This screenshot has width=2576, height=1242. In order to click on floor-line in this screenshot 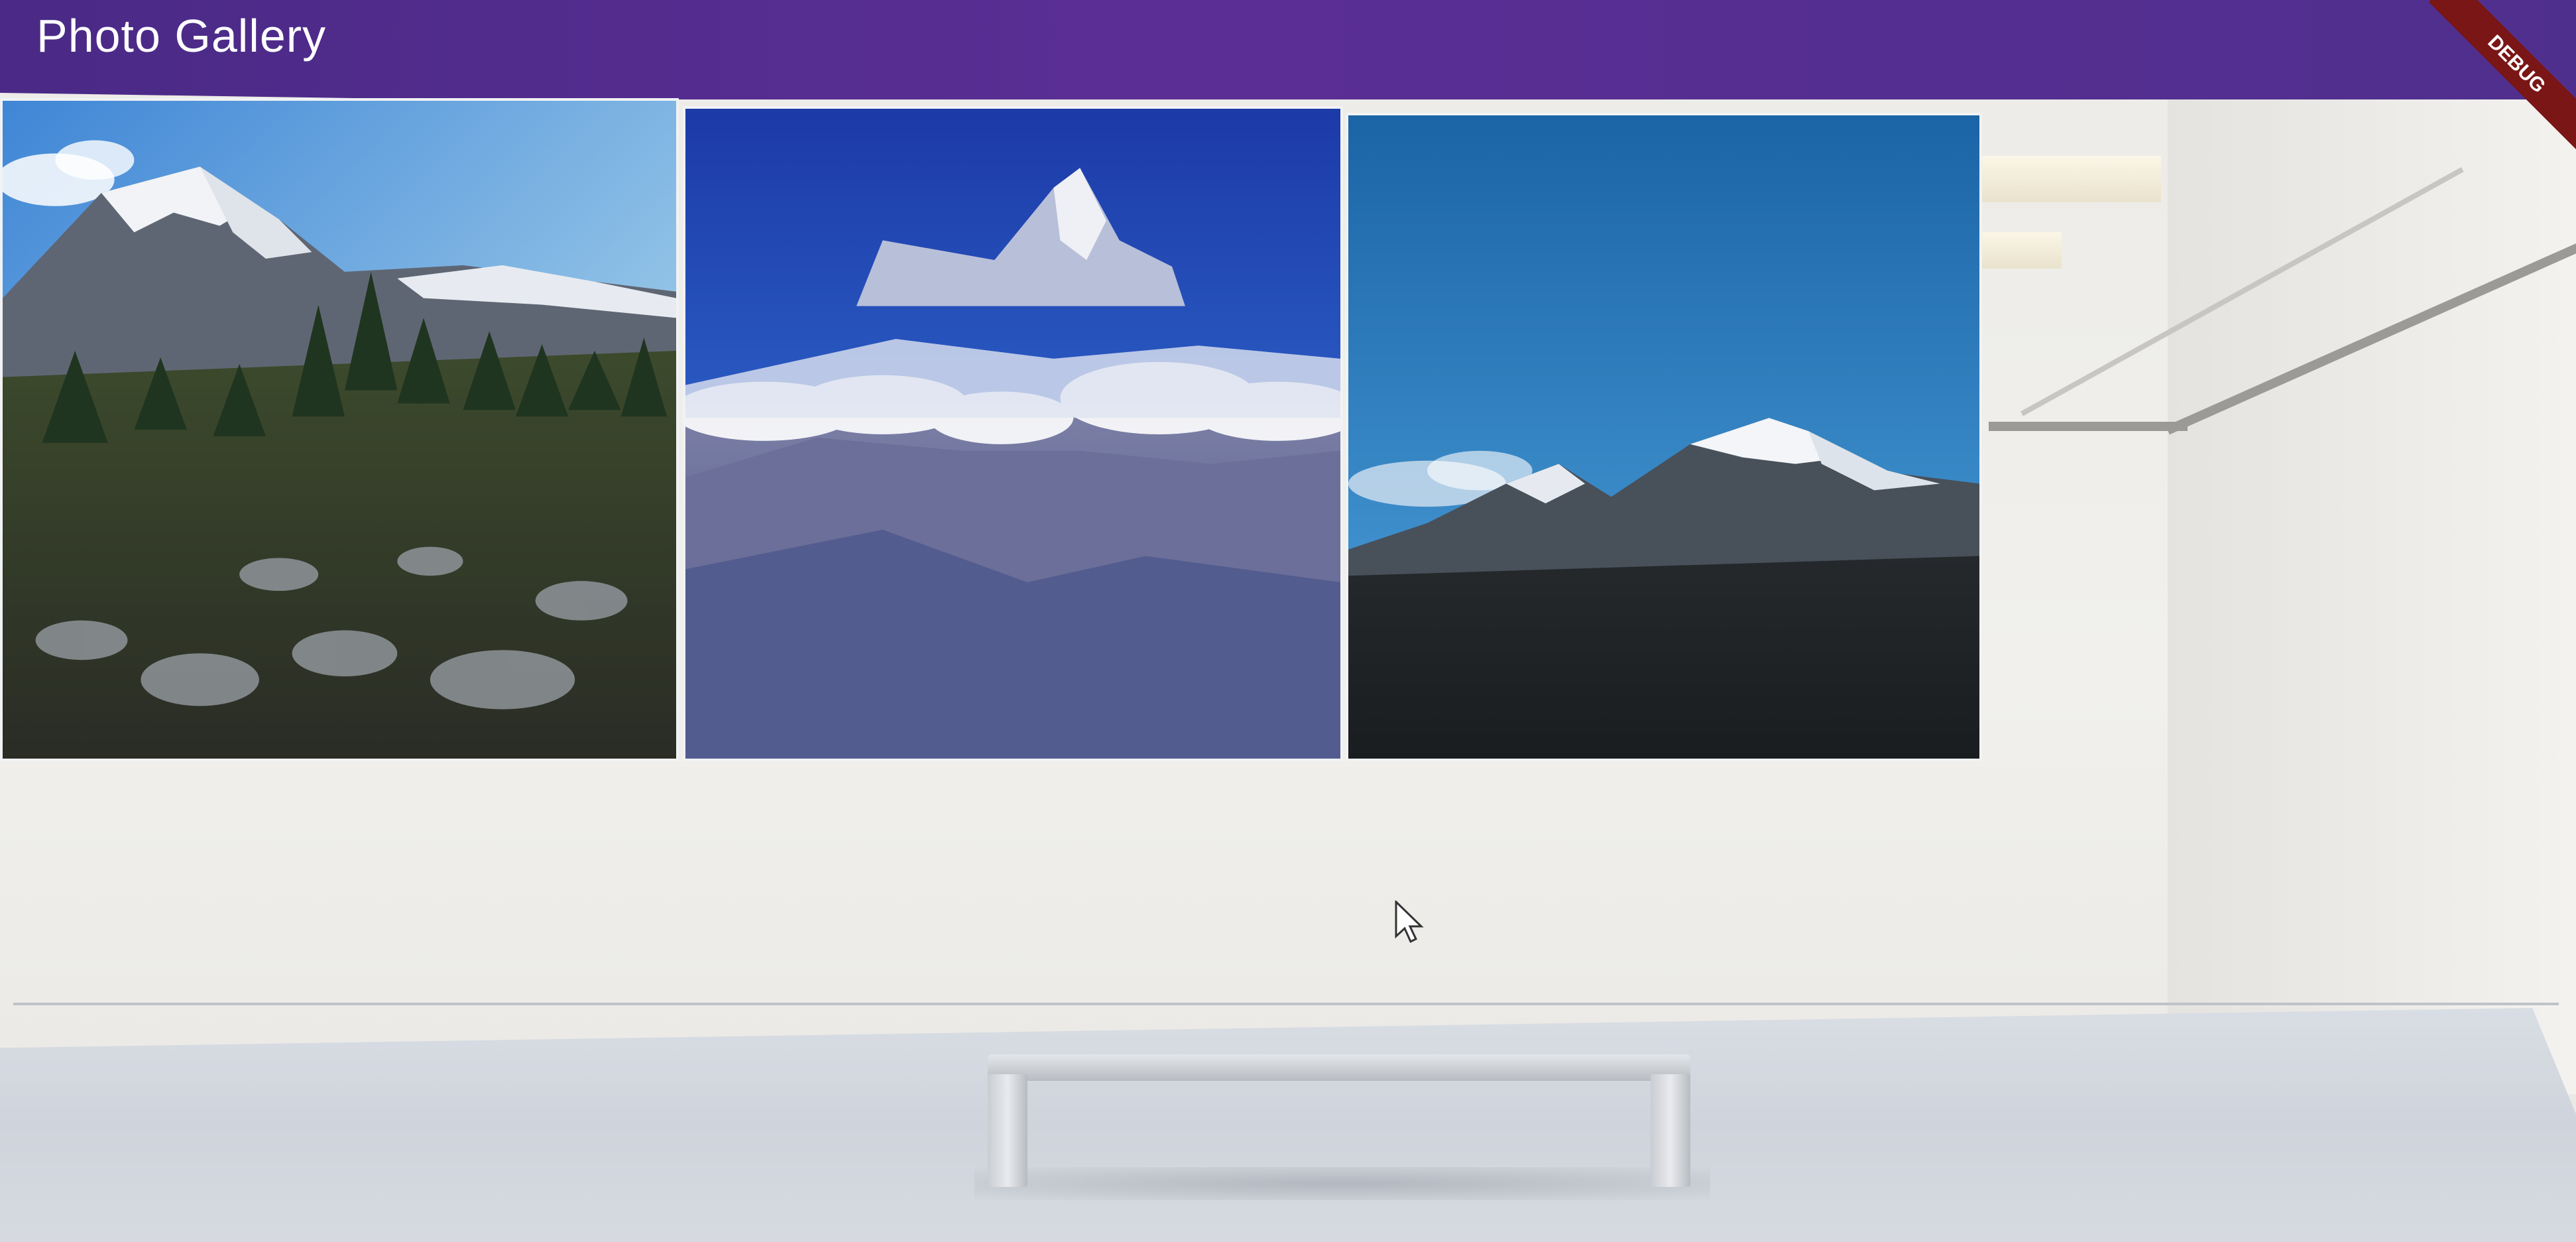, I will do `click(1286, 1004)`.